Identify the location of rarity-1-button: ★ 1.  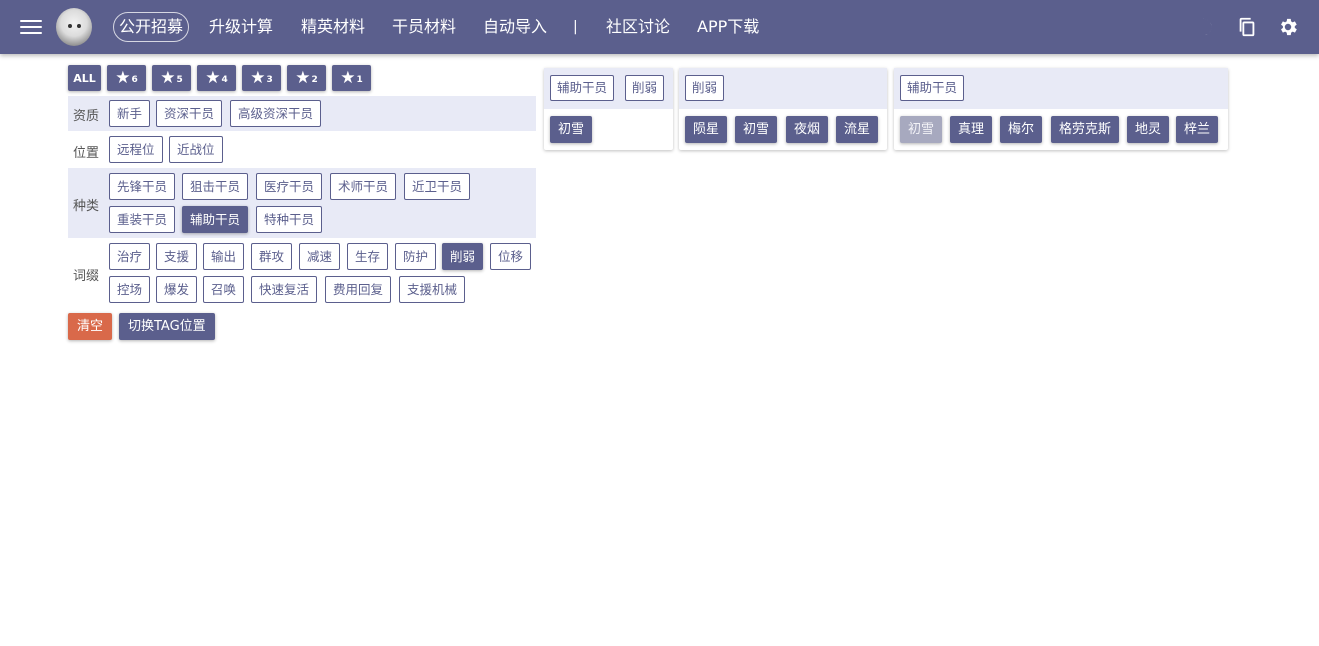
(351, 78).